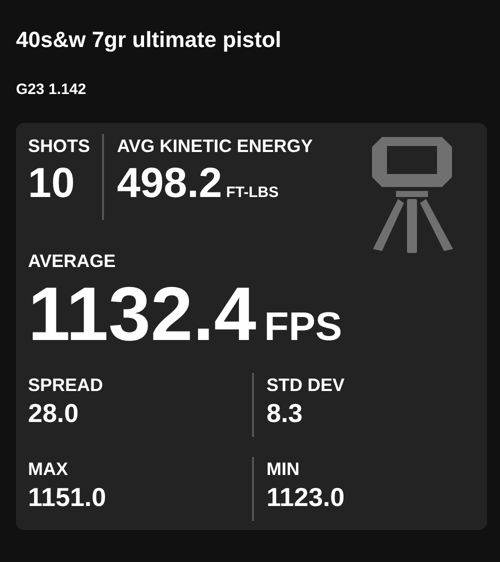  I want to click on stat-unit: FT-LBS, so click(252, 193).